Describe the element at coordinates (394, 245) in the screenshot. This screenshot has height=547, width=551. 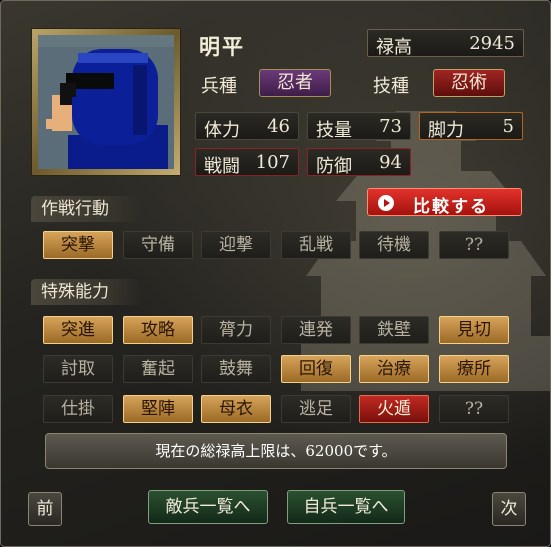
I see `tactic-wait: 待機` at that location.